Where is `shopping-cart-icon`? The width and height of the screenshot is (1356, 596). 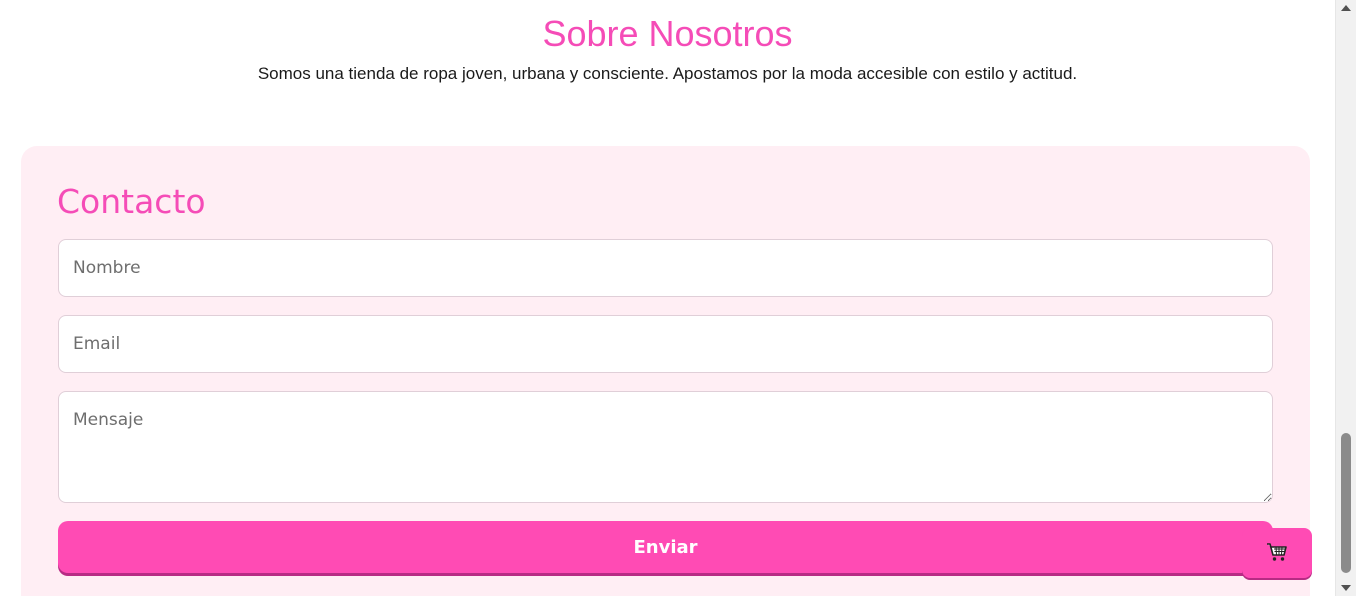
shopping-cart-icon is located at coordinates (1277, 553).